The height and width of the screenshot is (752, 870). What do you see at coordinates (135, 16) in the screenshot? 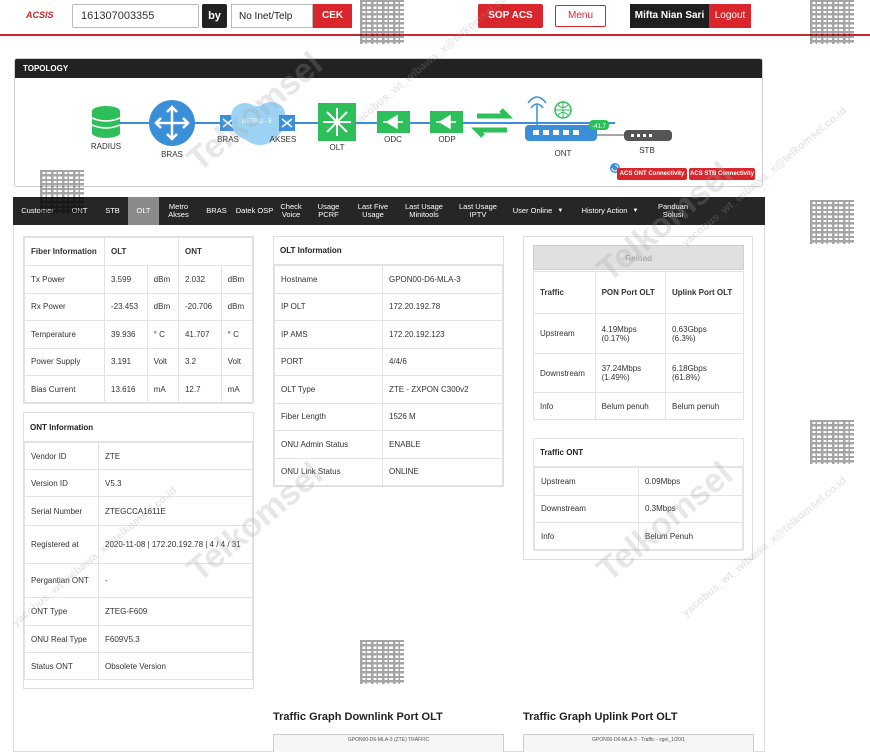
I see `search-input: 161307003355` at bounding box center [135, 16].